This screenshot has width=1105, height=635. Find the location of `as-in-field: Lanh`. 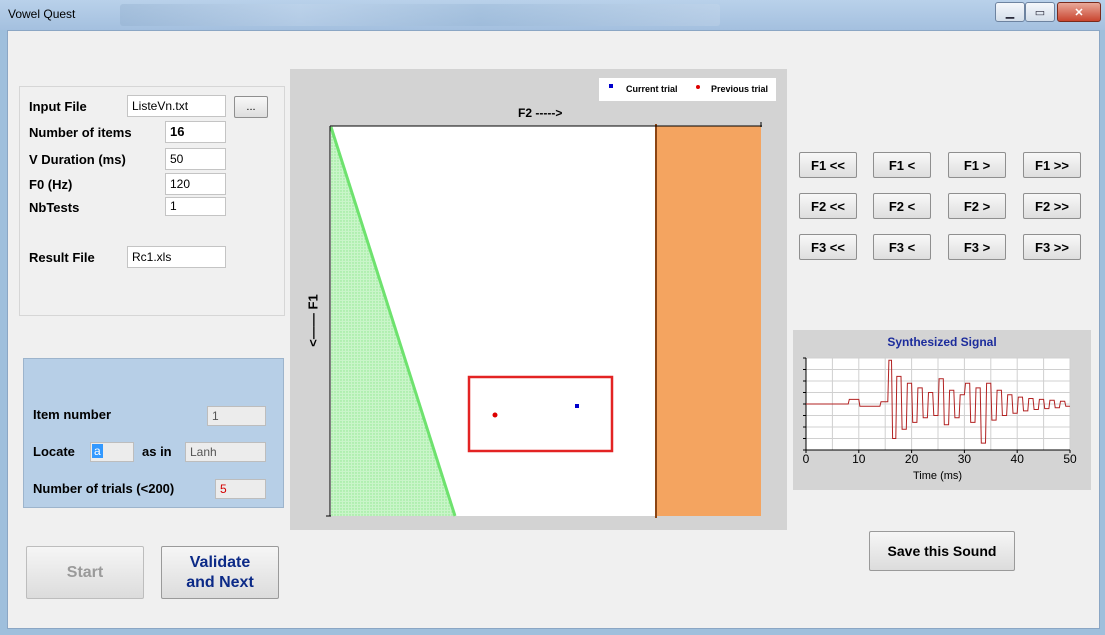

as-in-field: Lanh is located at coordinates (225, 452).